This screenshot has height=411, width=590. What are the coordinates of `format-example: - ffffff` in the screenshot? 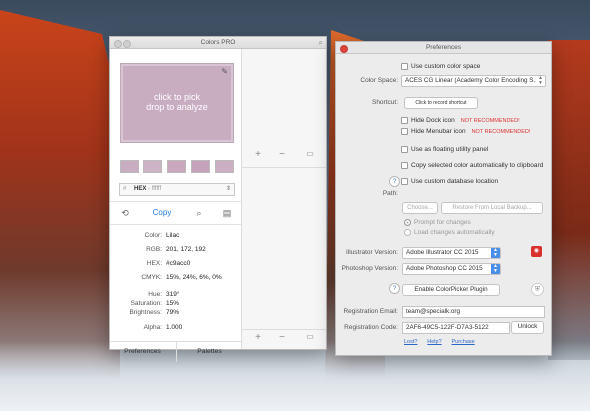 It's located at (155, 189).